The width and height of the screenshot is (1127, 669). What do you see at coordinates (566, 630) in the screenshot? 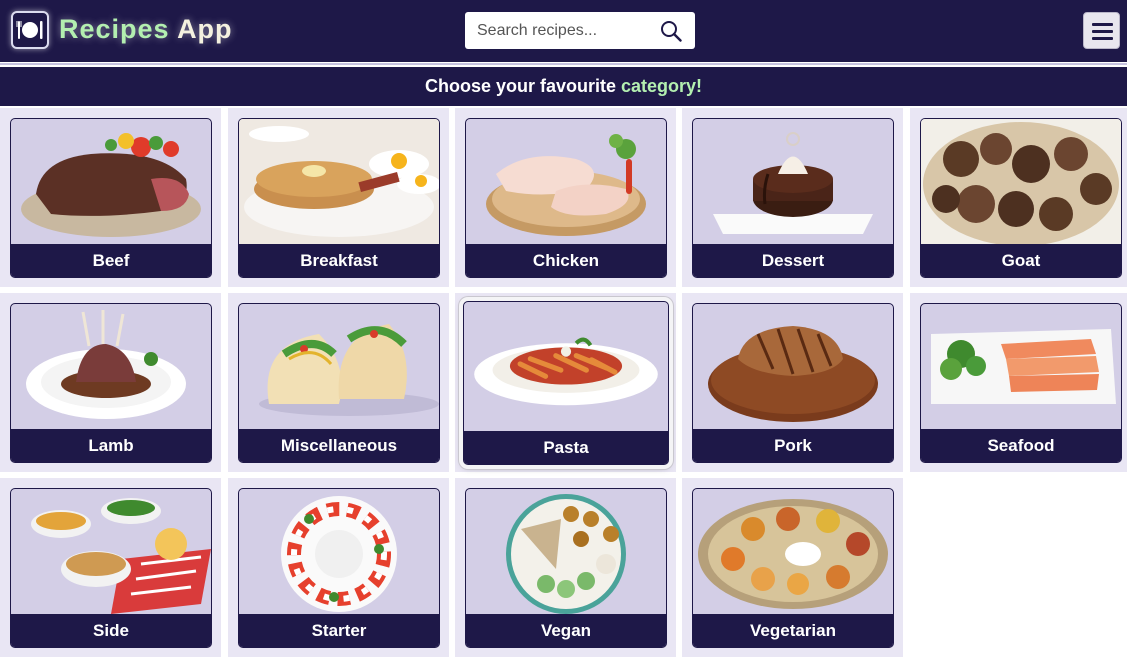
I see `category-label: Vegan` at bounding box center [566, 630].